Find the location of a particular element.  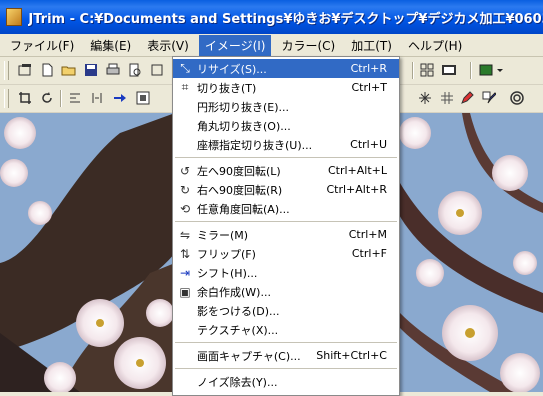

pen-tool-icon is located at coordinates (467, 98).